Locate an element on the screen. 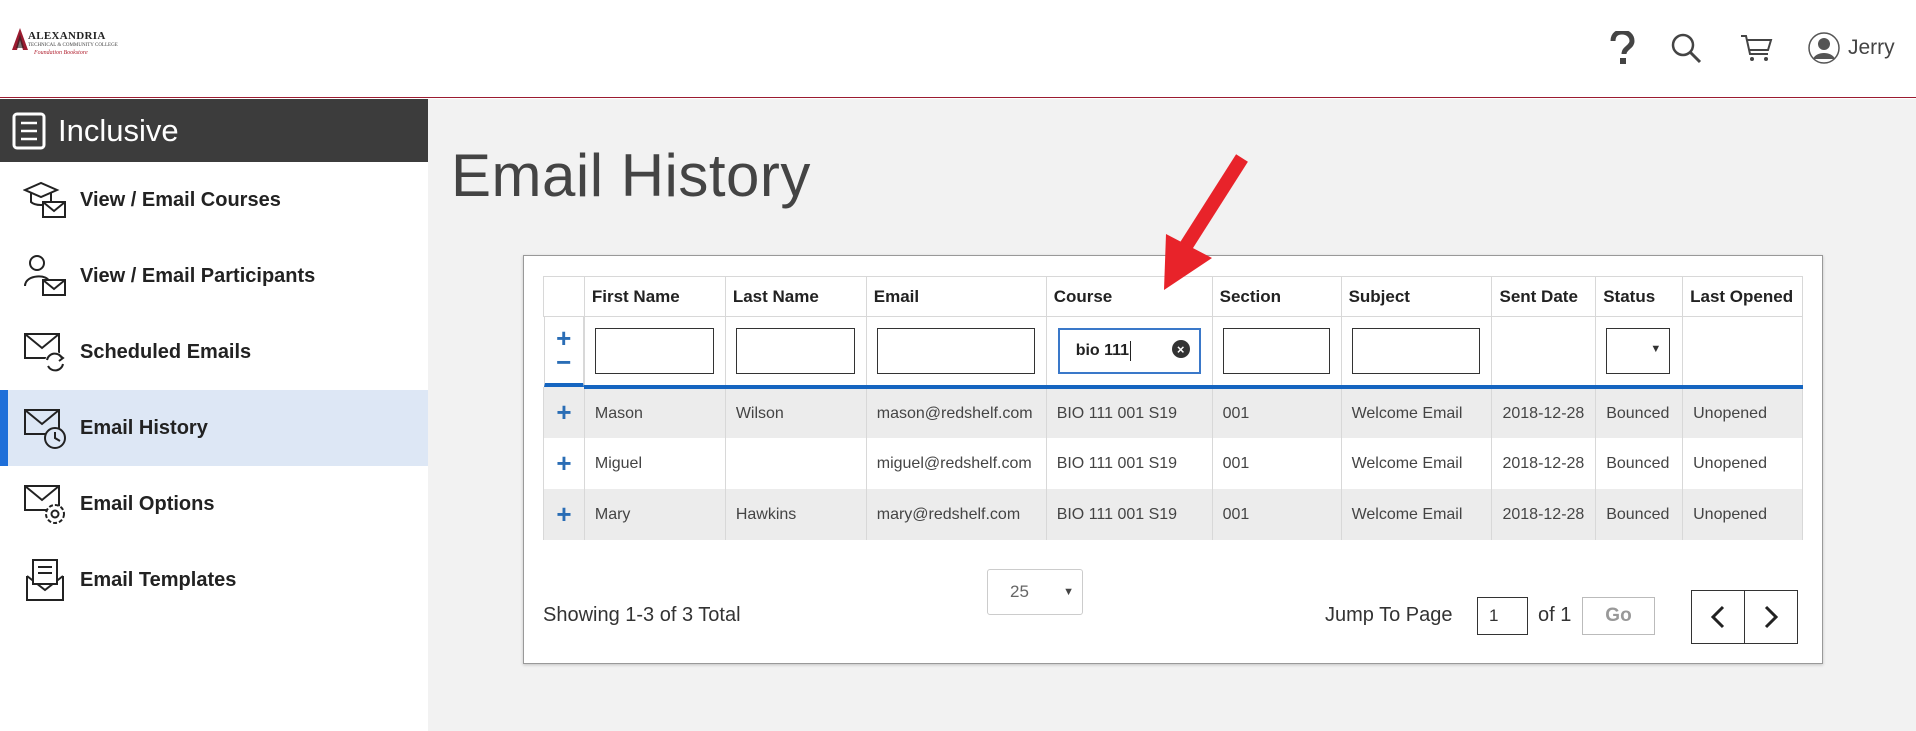  next-page-button is located at coordinates (1771, 617).